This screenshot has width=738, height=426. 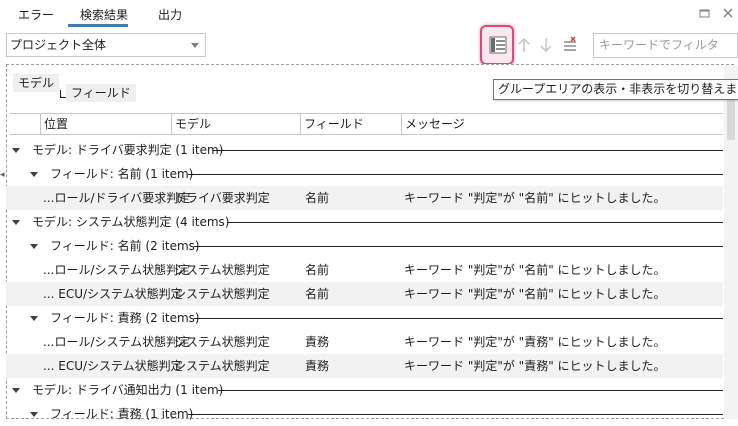 What do you see at coordinates (122, 414) in the screenshot?
I see `group-label: フィールド: 責務 (1 item)` at bounding box center [122, 414].